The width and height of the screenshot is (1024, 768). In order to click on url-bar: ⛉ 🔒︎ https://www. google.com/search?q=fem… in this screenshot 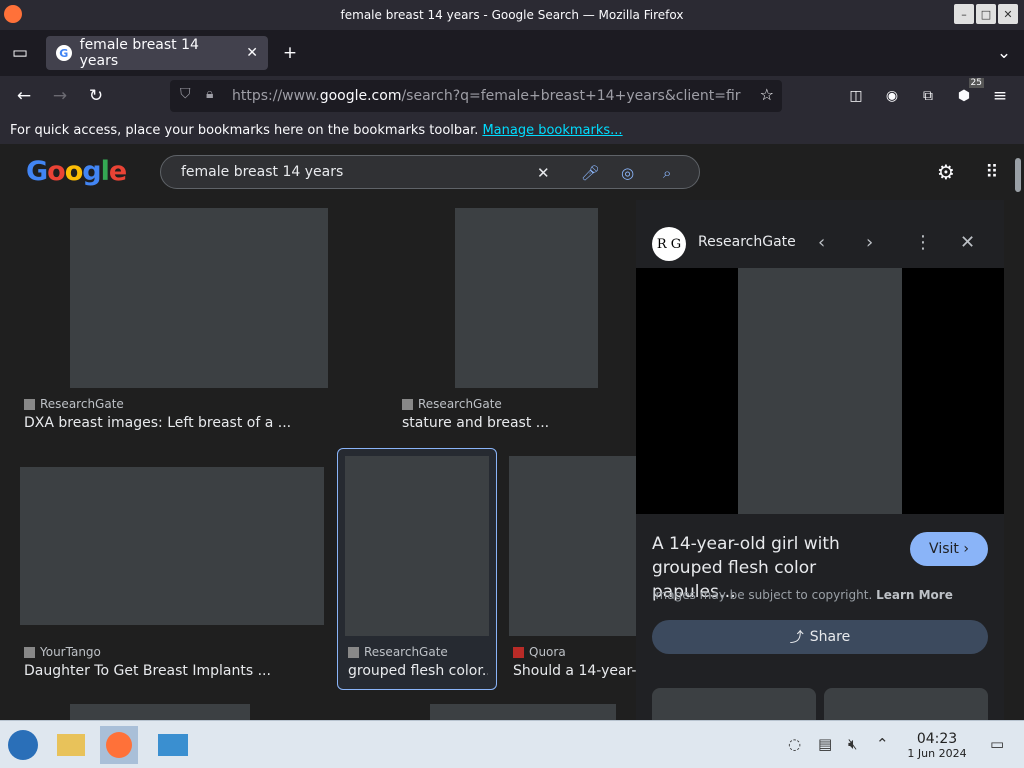, I will do `click(476, 96)`.